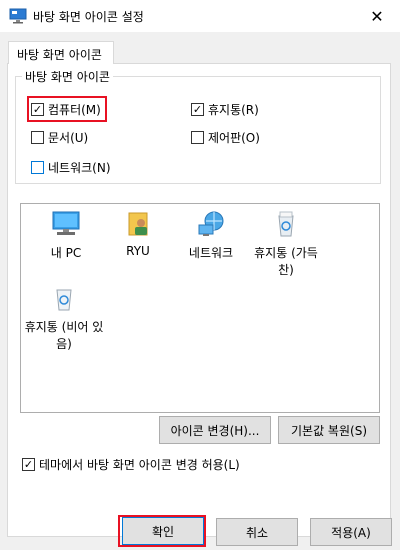 The width and height of the screenshot is (400, 550). Describe the element at coordinates (138, 224) in the screenshot. I see `user-folder-icon` at that location.